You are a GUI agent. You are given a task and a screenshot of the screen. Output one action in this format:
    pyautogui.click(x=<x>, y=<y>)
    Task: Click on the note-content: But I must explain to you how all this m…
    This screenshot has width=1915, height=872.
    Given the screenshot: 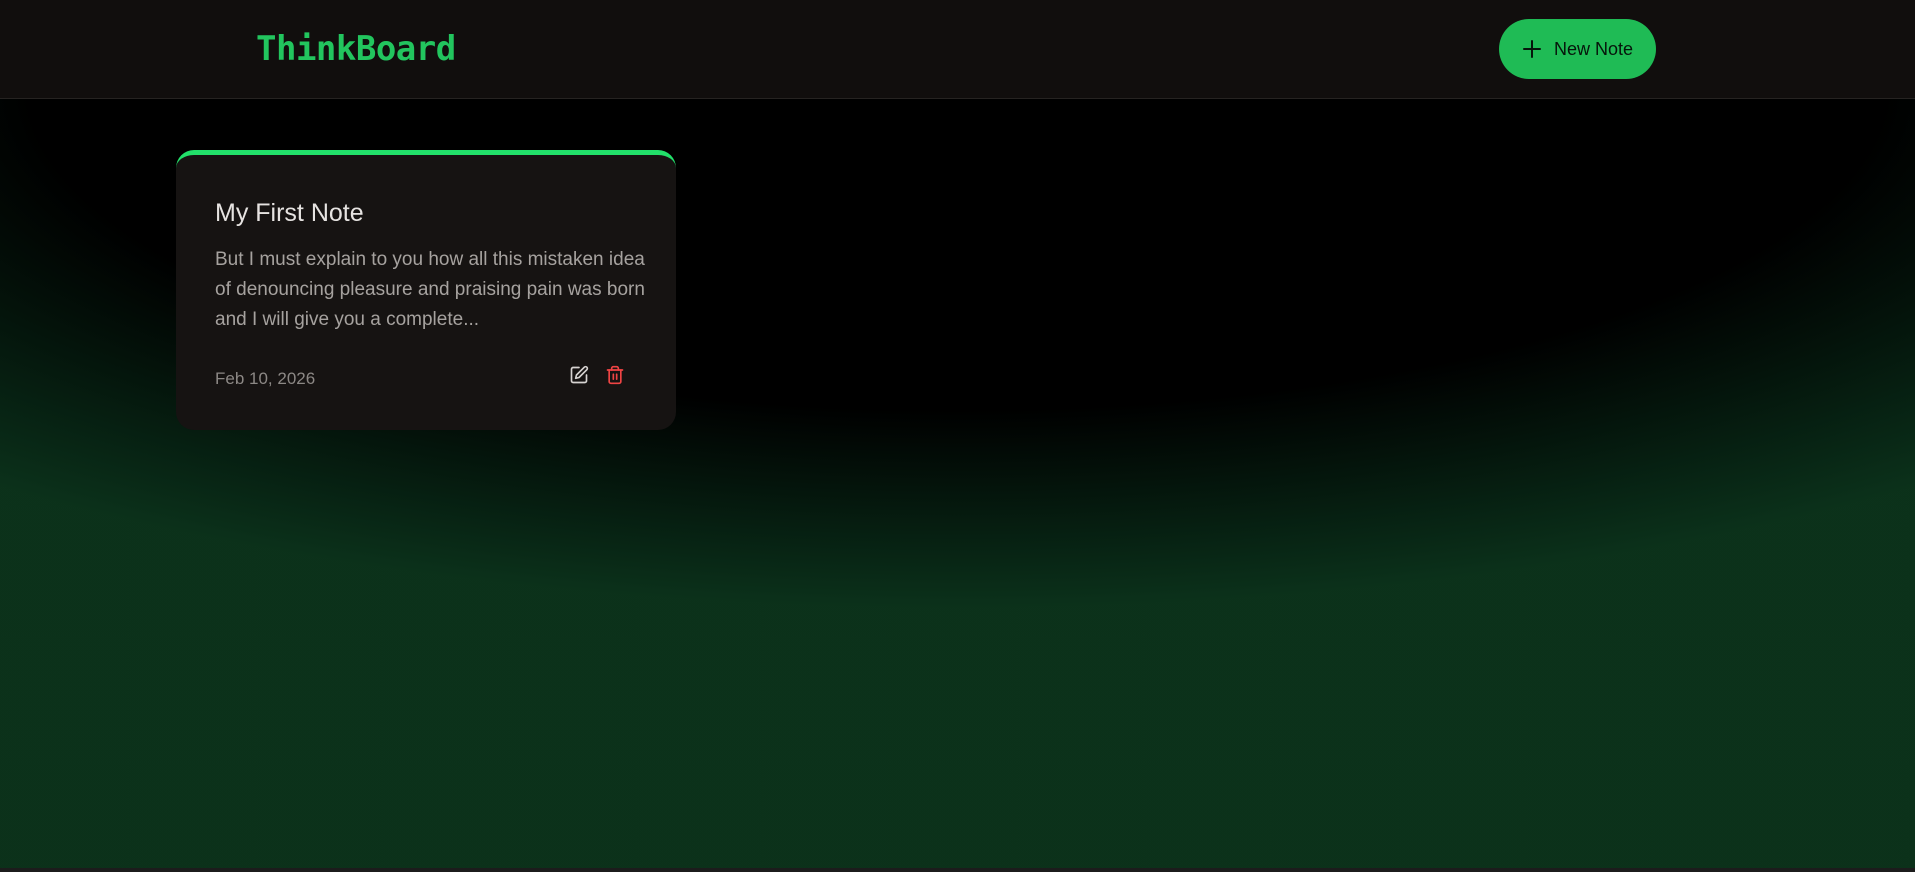 What is the action you would take?
    pyautogui.click(x=430, y=289)
    